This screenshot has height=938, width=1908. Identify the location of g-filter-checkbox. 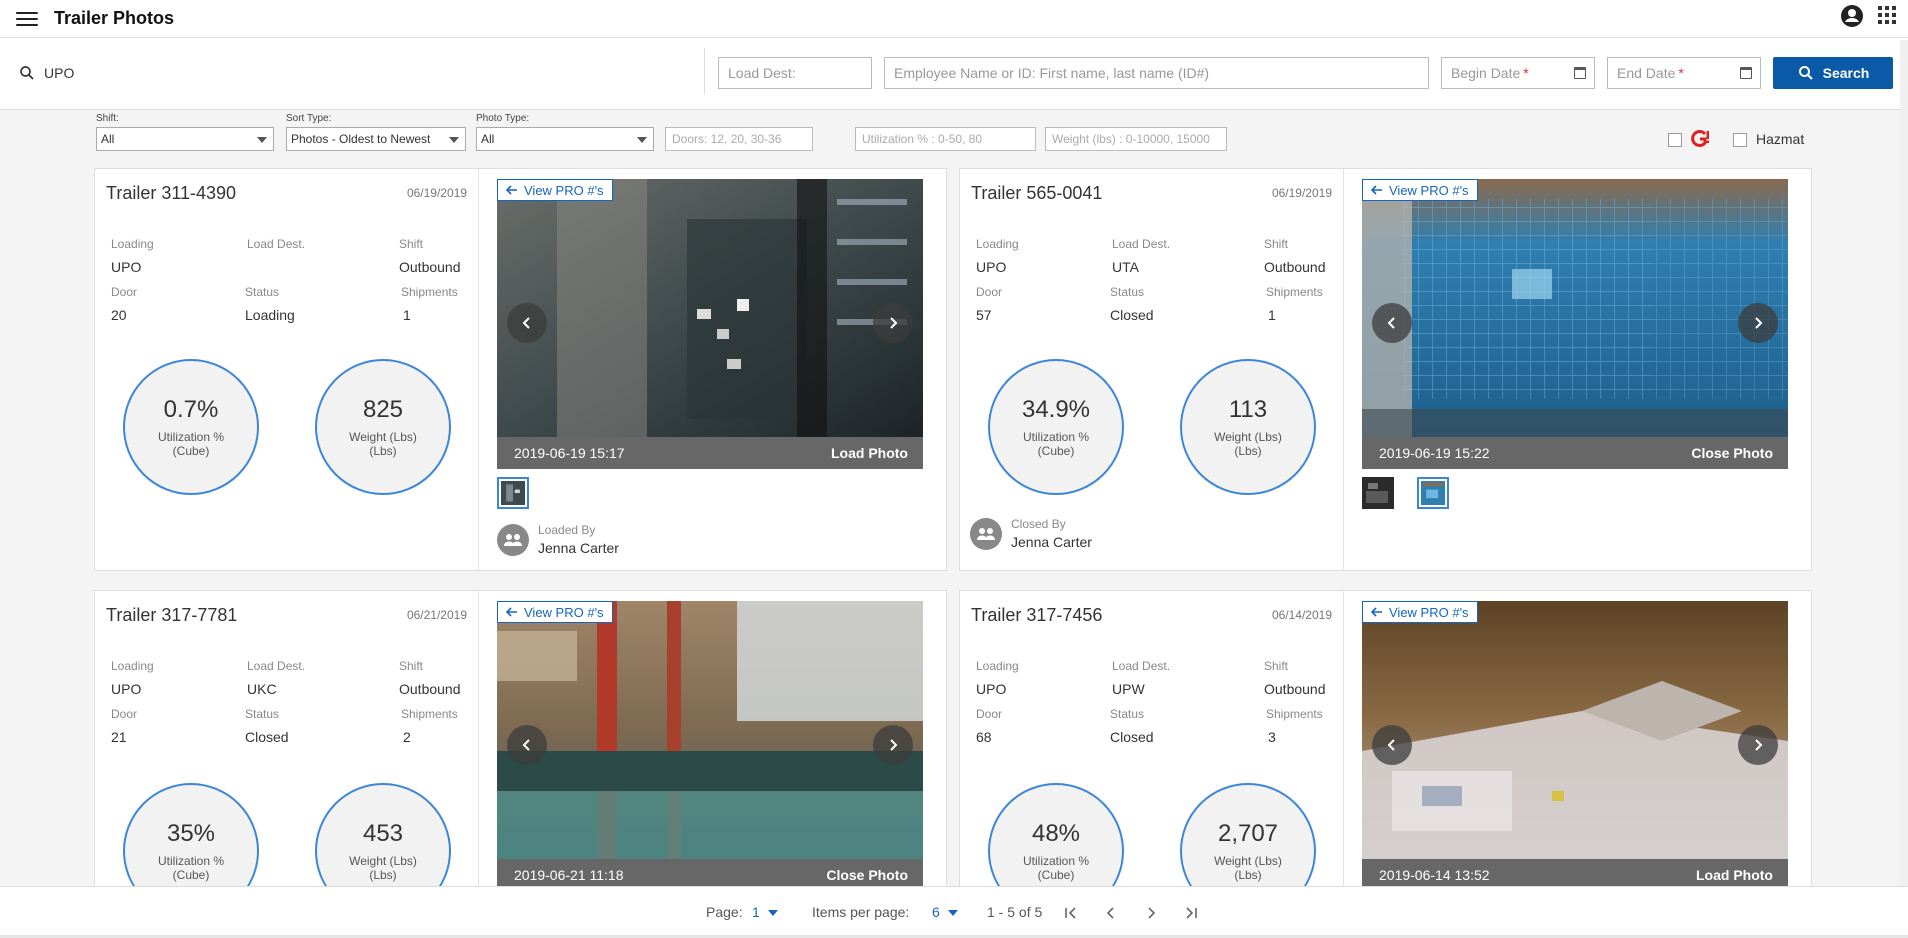
(1675, 140).